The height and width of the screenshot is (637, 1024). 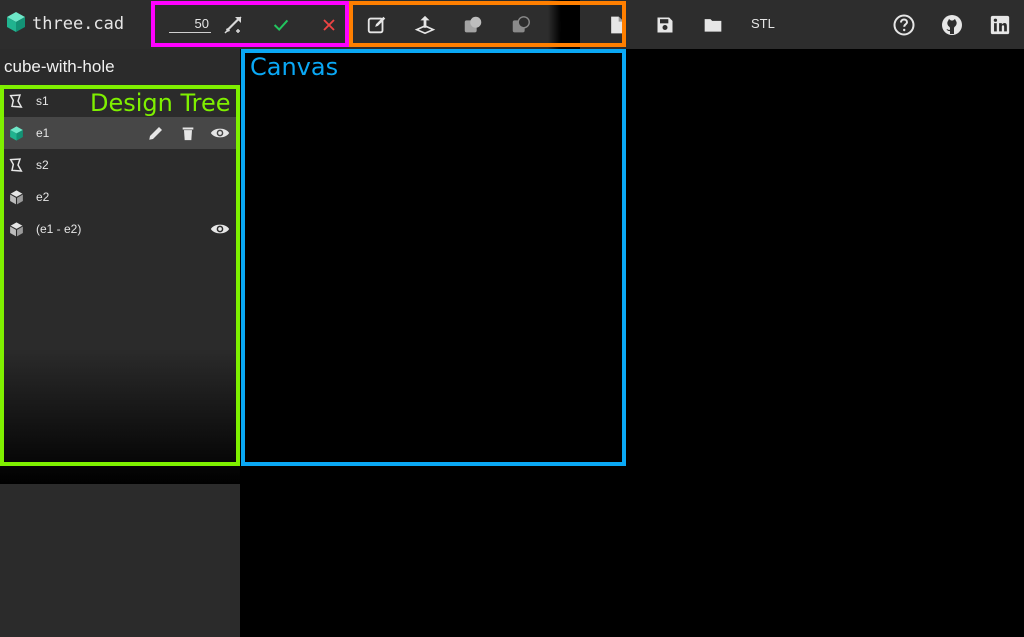 I want to click on design-tree-label: Design Tree, so click(x=160, y=103).